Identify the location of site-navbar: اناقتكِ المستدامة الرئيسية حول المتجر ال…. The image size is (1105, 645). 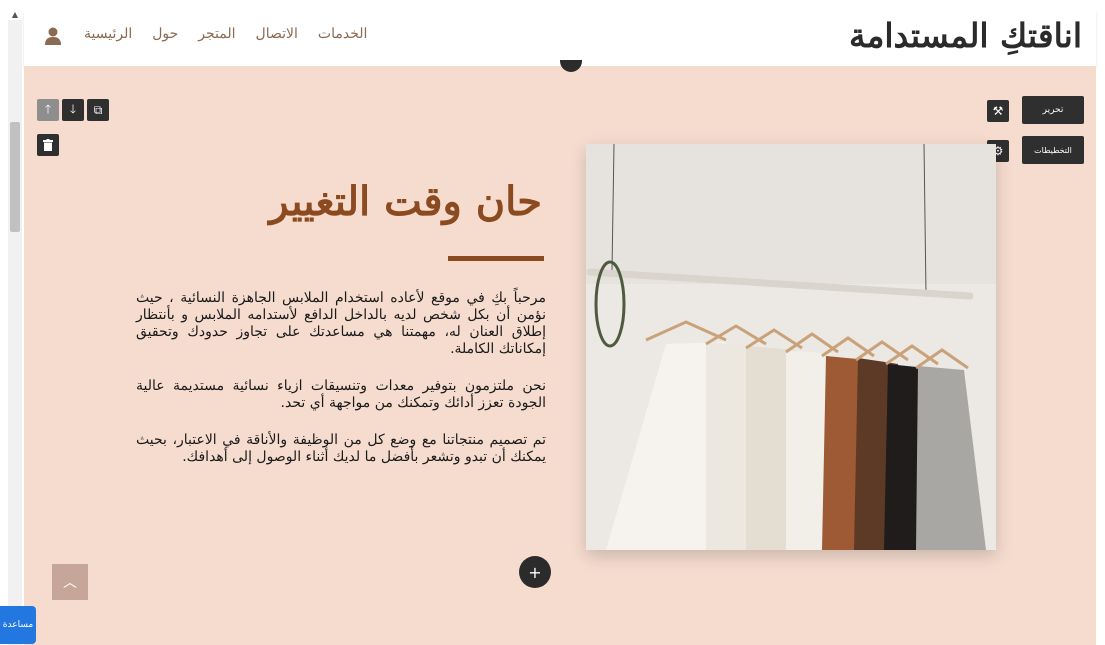
(560, 38).